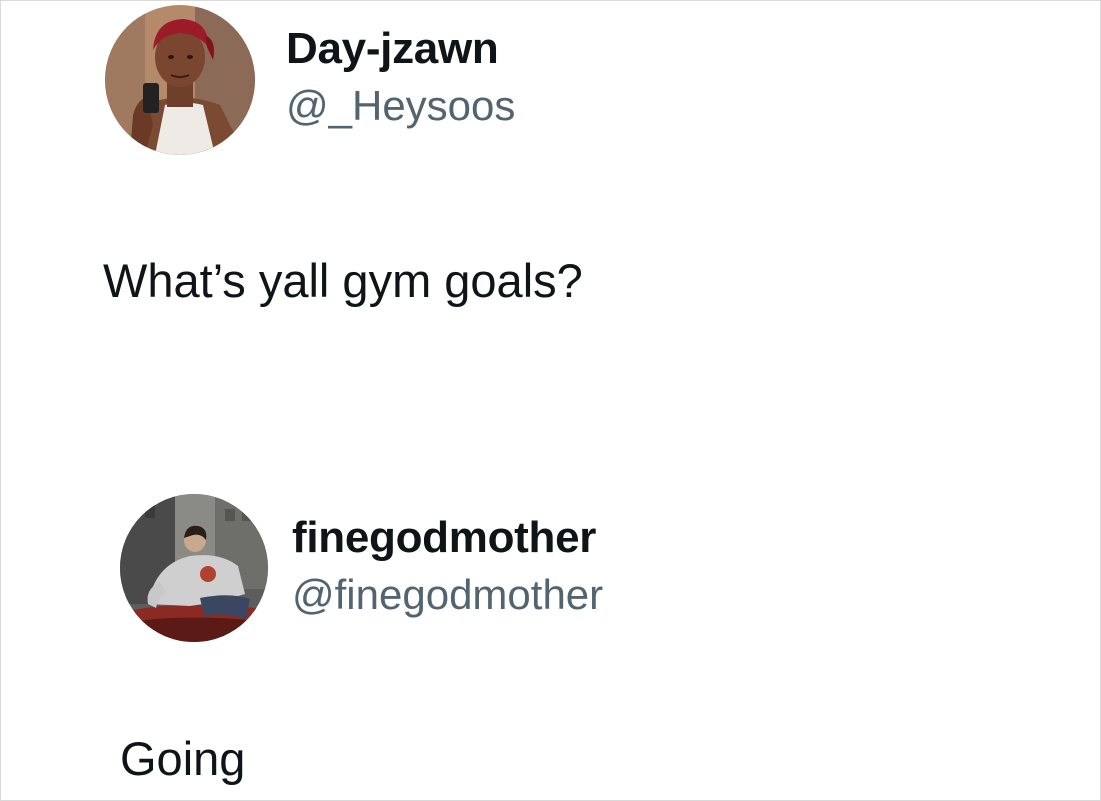 The image size is (1101, 801). Describe the element at coordinates (447, 595) in the screenshot. I see `user-handle: @finegodmother` at that location.